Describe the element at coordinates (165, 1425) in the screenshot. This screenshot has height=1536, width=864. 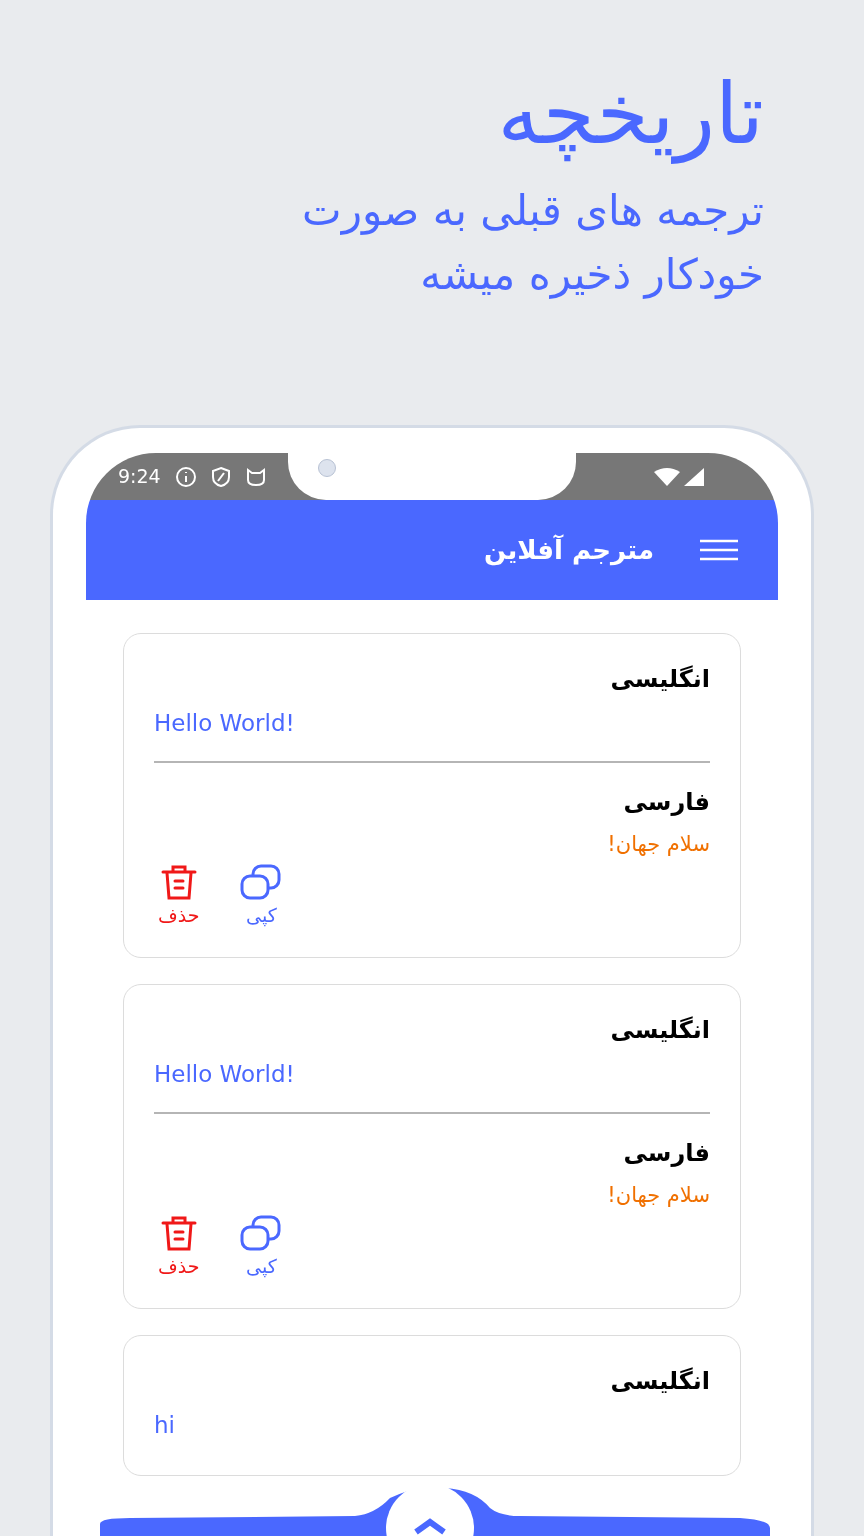
I see `source-text: hi` at that location.